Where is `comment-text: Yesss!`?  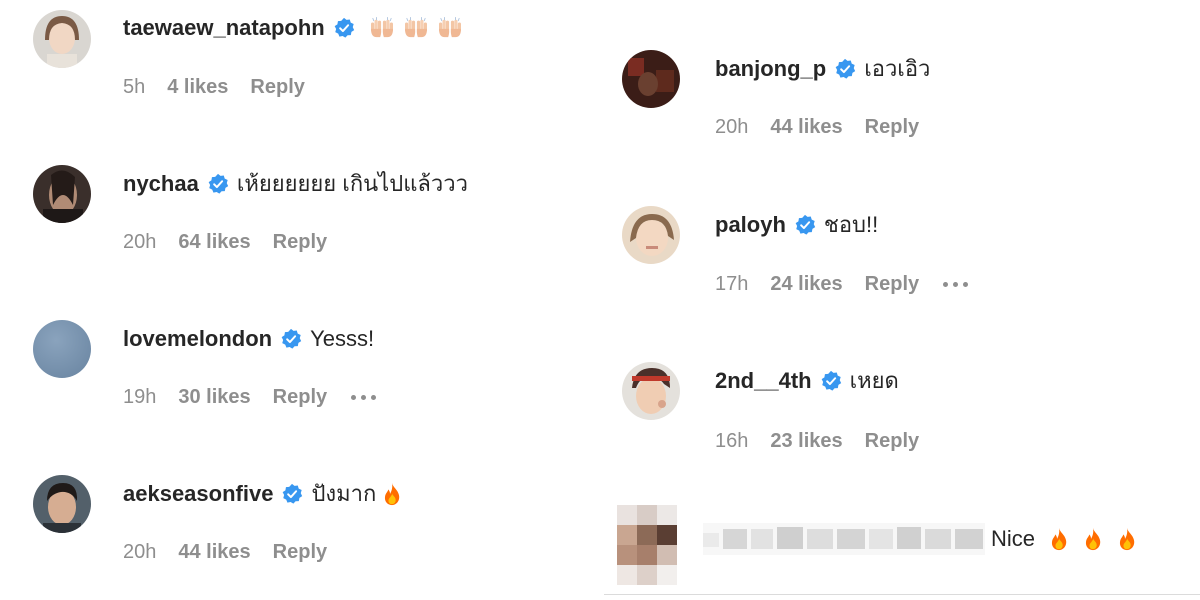 comment-text: Yesss! is located at coordinates (342, 338).